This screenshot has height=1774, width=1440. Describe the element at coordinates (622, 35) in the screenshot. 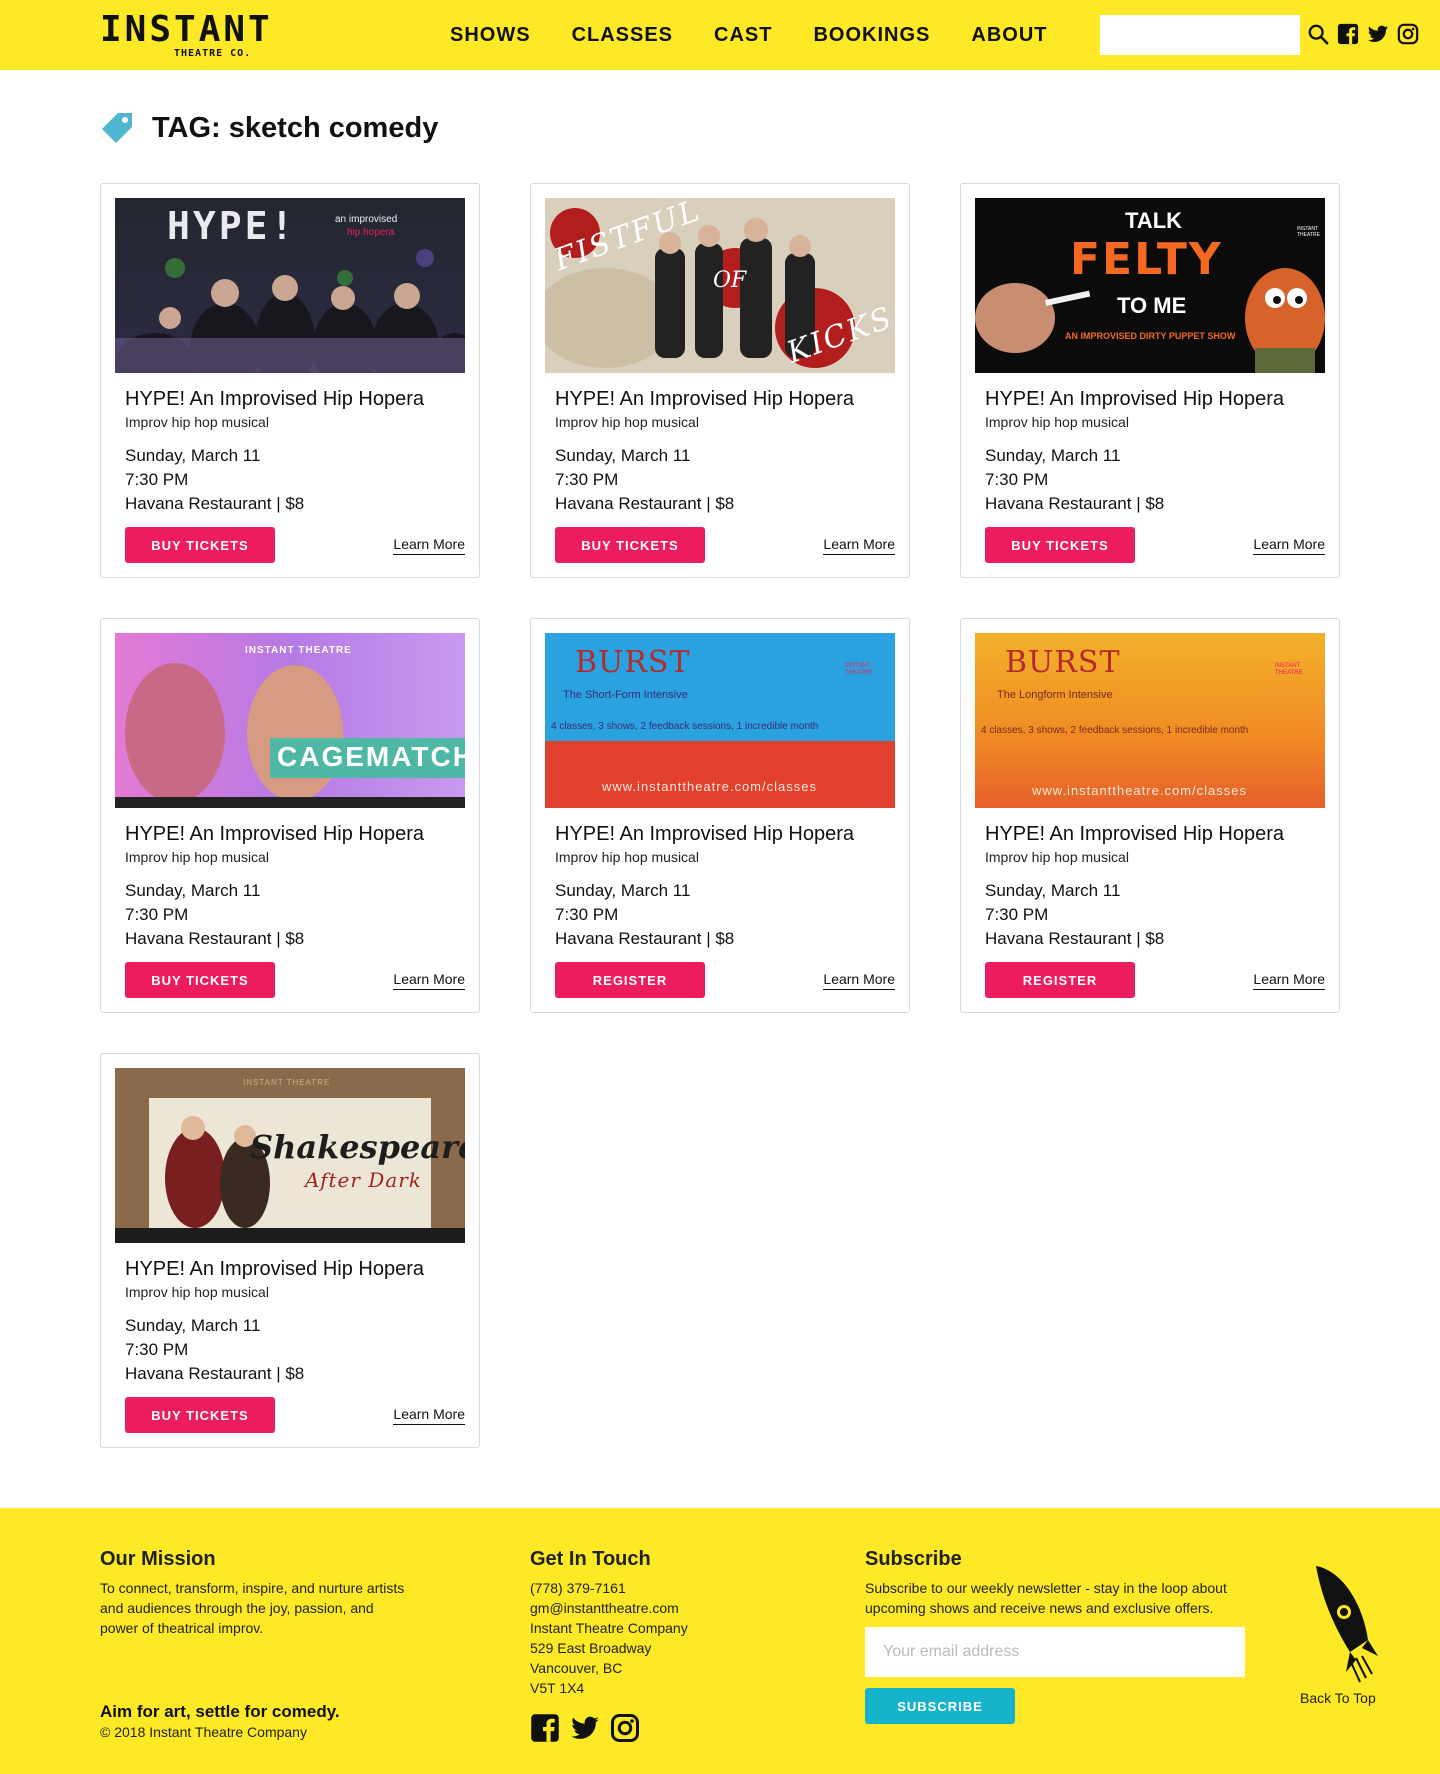

I see `nav-classes: CLASSES` at that location.